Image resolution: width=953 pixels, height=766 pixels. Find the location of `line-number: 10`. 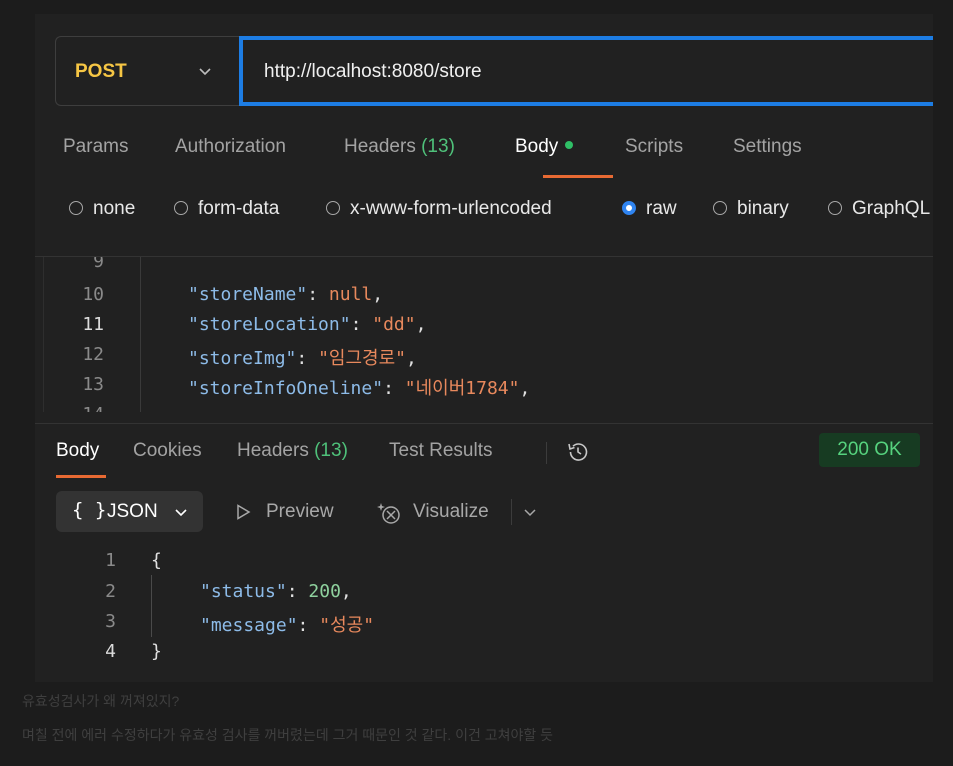

line-number: 10 is located at coordinates (93, 294).